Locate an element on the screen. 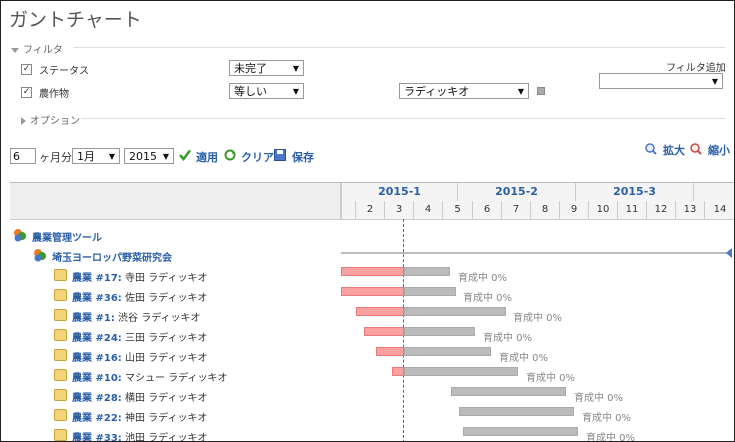  day-header: 13 is located at coordinates (689, 210).